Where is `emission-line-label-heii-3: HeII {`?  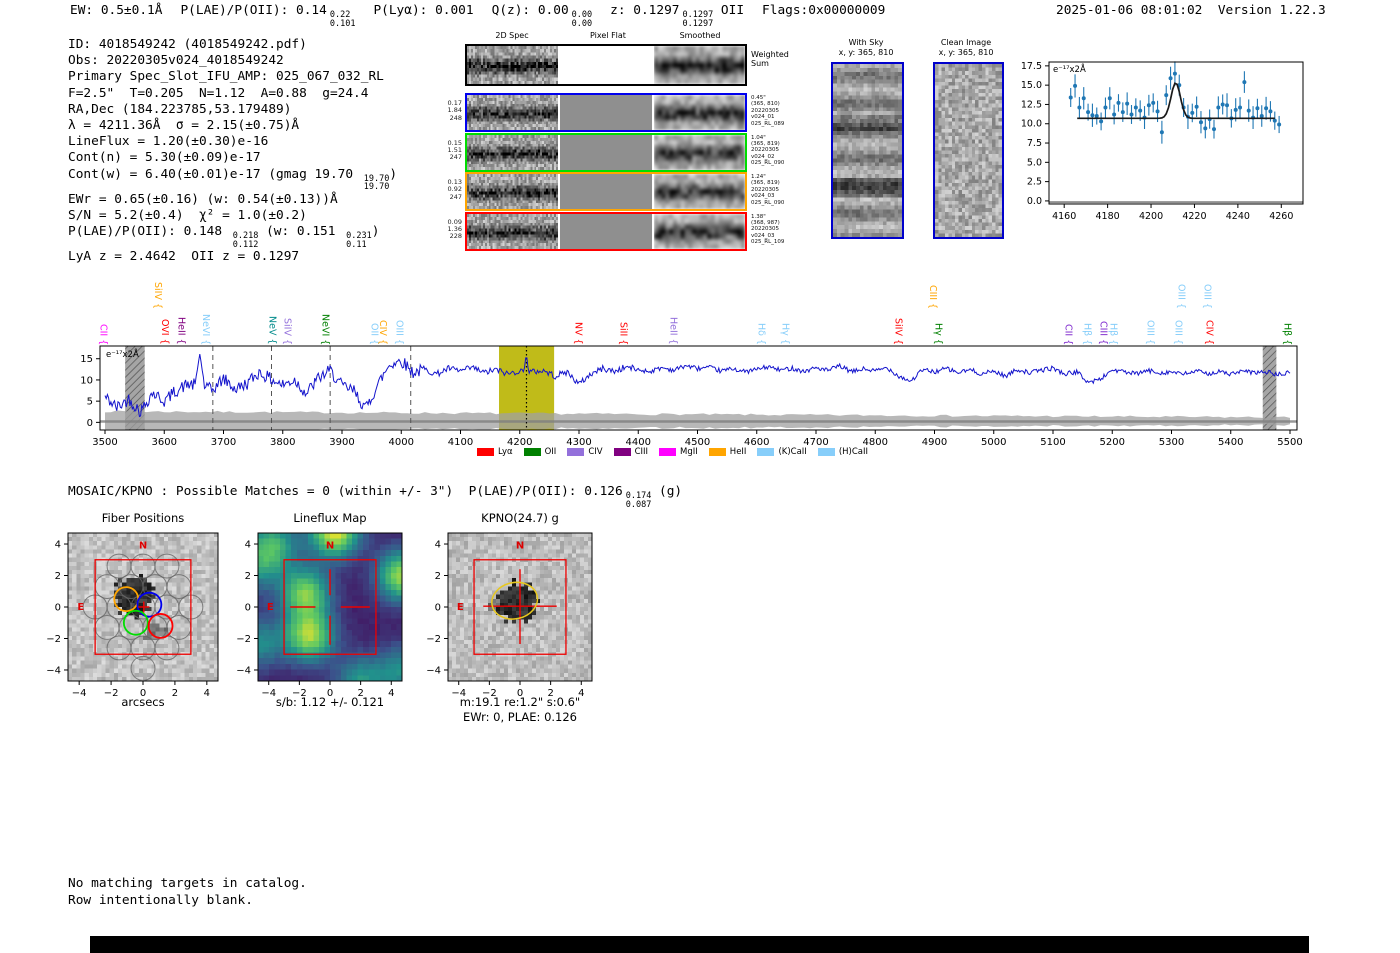
emission-line-label-heii-3: HeII { is located at coordinates (181, 331).